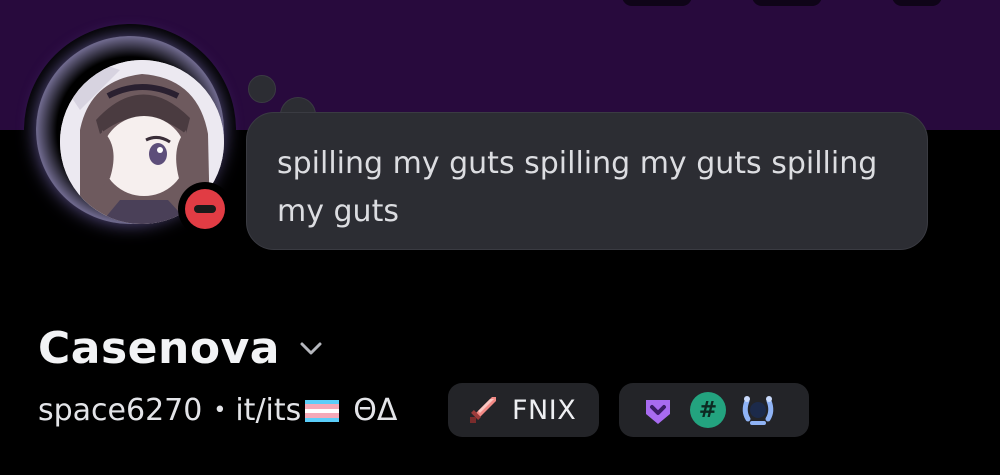 The height and width of the screenshot is (475, 1000). I want to click on status-indicator, so click(205, 209).